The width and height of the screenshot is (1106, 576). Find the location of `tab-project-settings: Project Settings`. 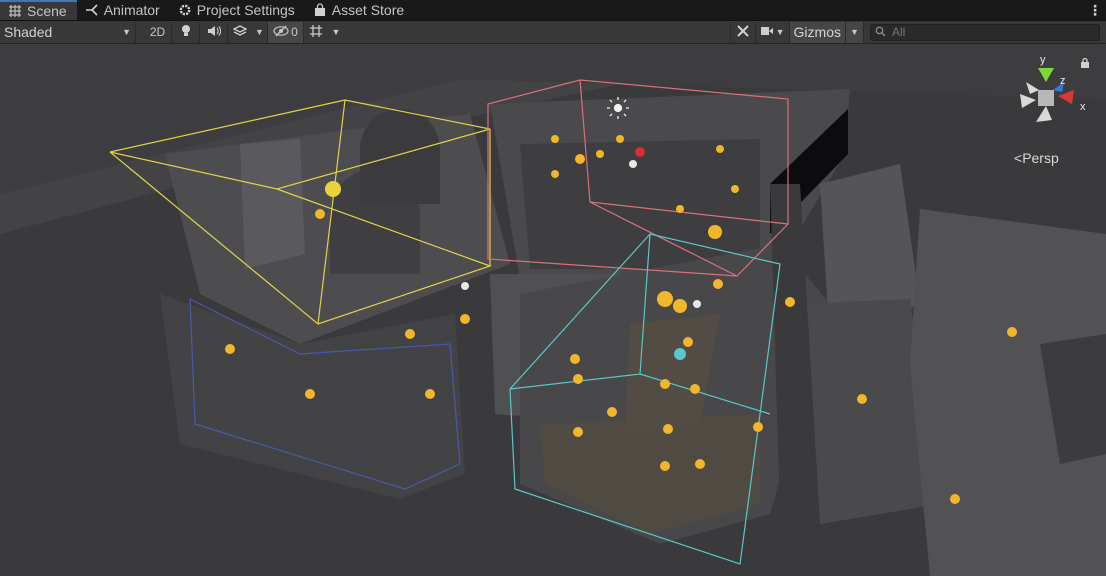

tab-project-settings: Project Settings is located at coordinates (237, 10).